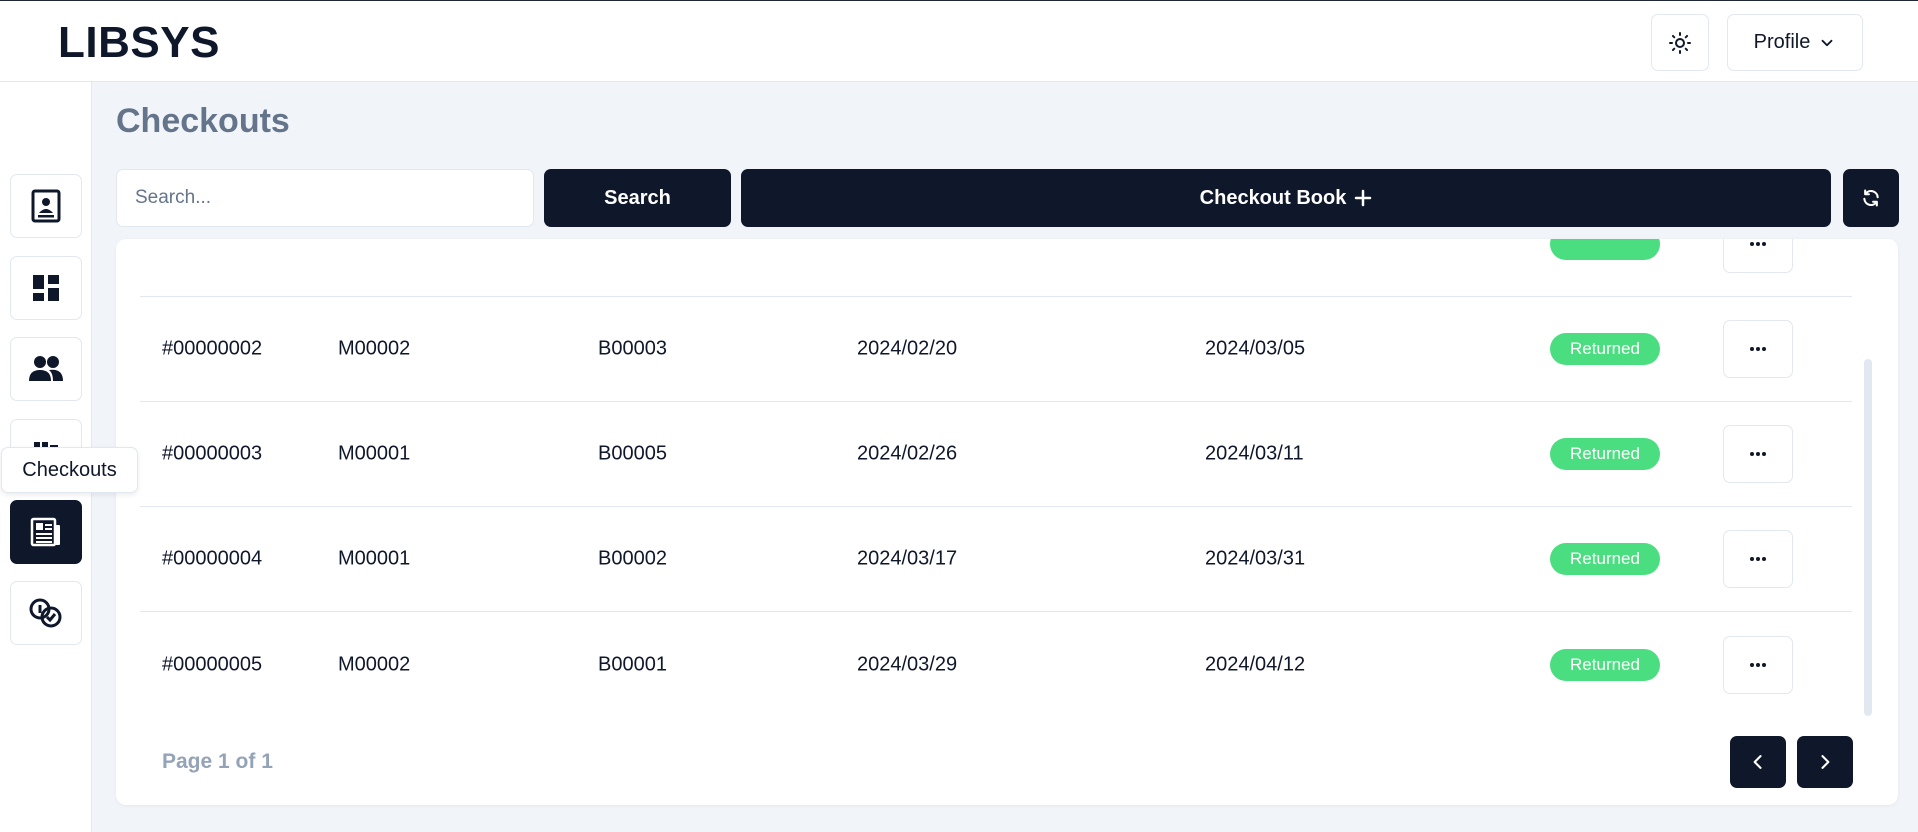 The height and width of the screenshot is (832, 1918). Describe the element at coordinates (632, 348) in the screenshot. I see `book-id: B00003` at that location.